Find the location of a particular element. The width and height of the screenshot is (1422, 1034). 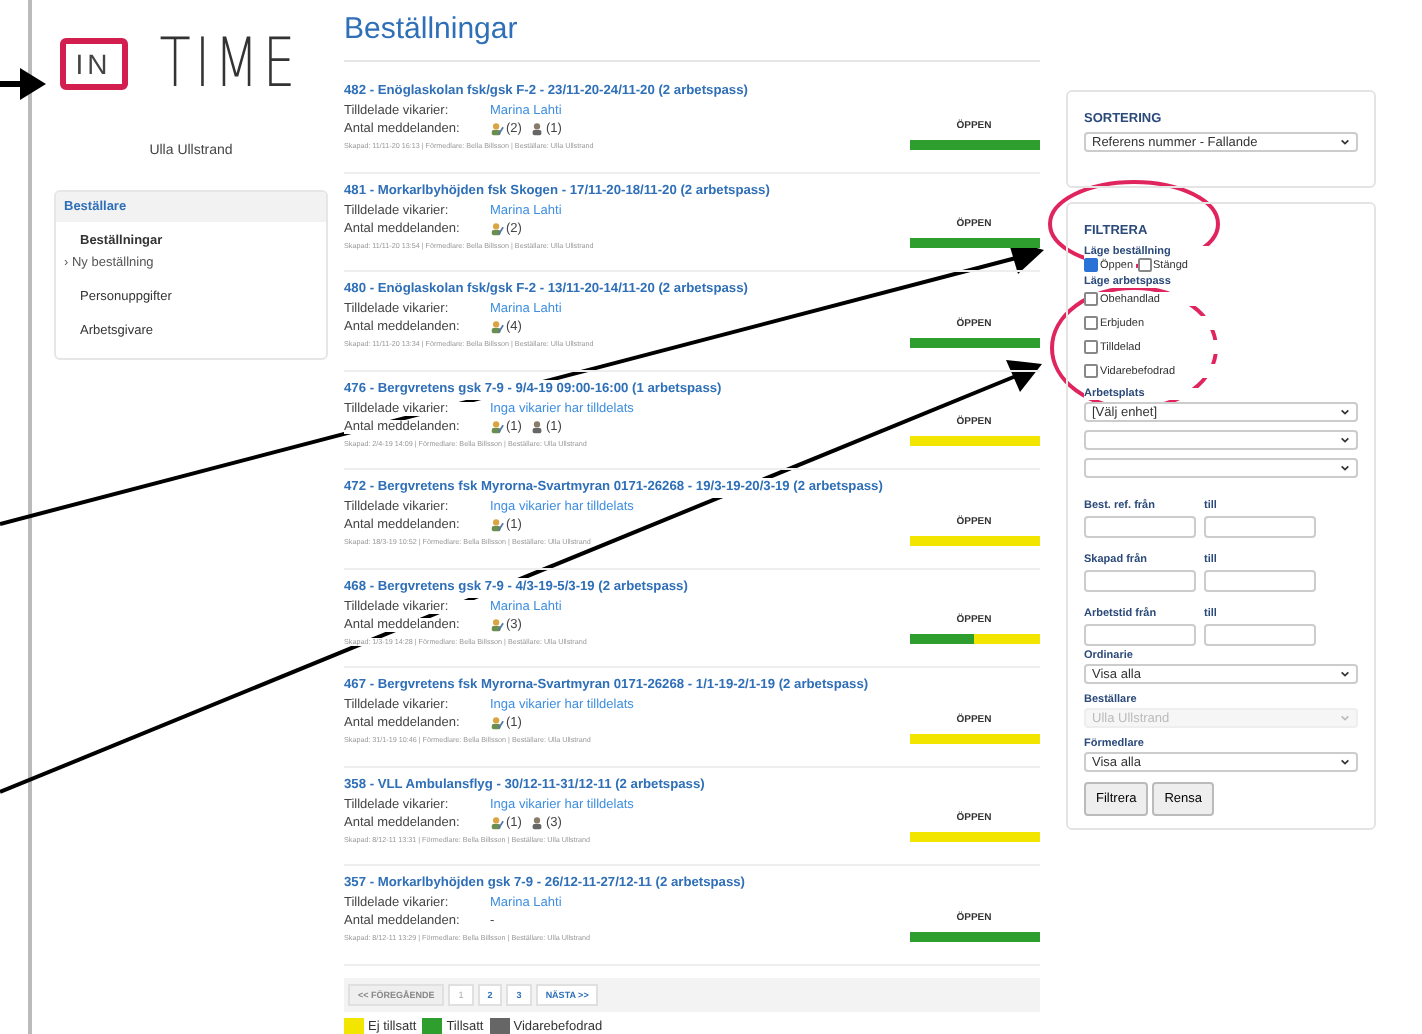

page-title: Beställningar is located at coordinates (692, 37).